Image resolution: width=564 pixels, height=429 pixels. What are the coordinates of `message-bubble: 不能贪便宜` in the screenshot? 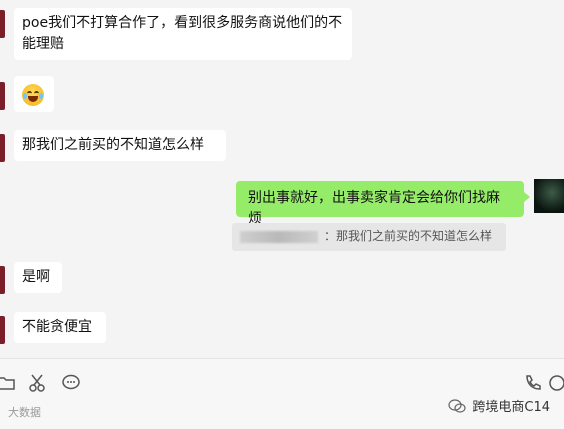 It's located at (60, 327).